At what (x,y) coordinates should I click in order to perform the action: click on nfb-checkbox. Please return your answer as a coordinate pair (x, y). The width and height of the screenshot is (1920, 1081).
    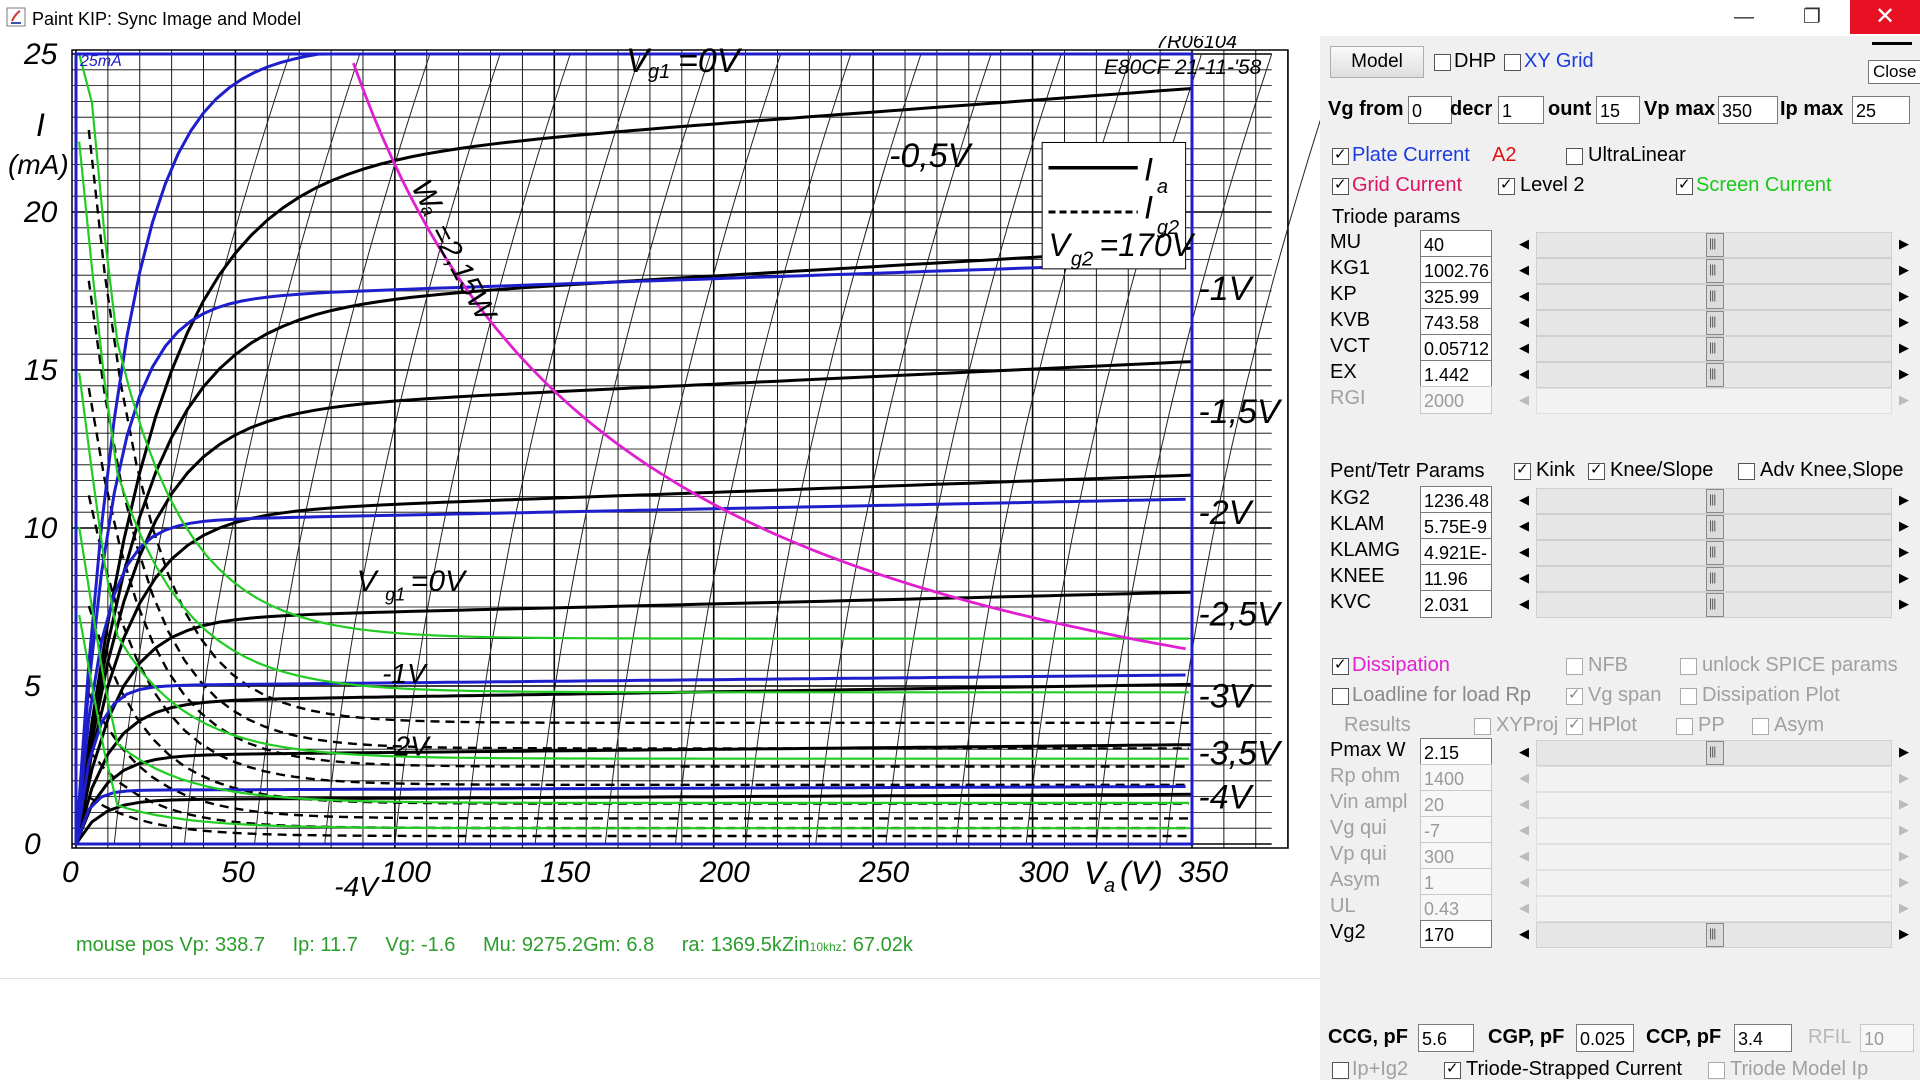
    Looking at the image, I should click on (1574, 666).